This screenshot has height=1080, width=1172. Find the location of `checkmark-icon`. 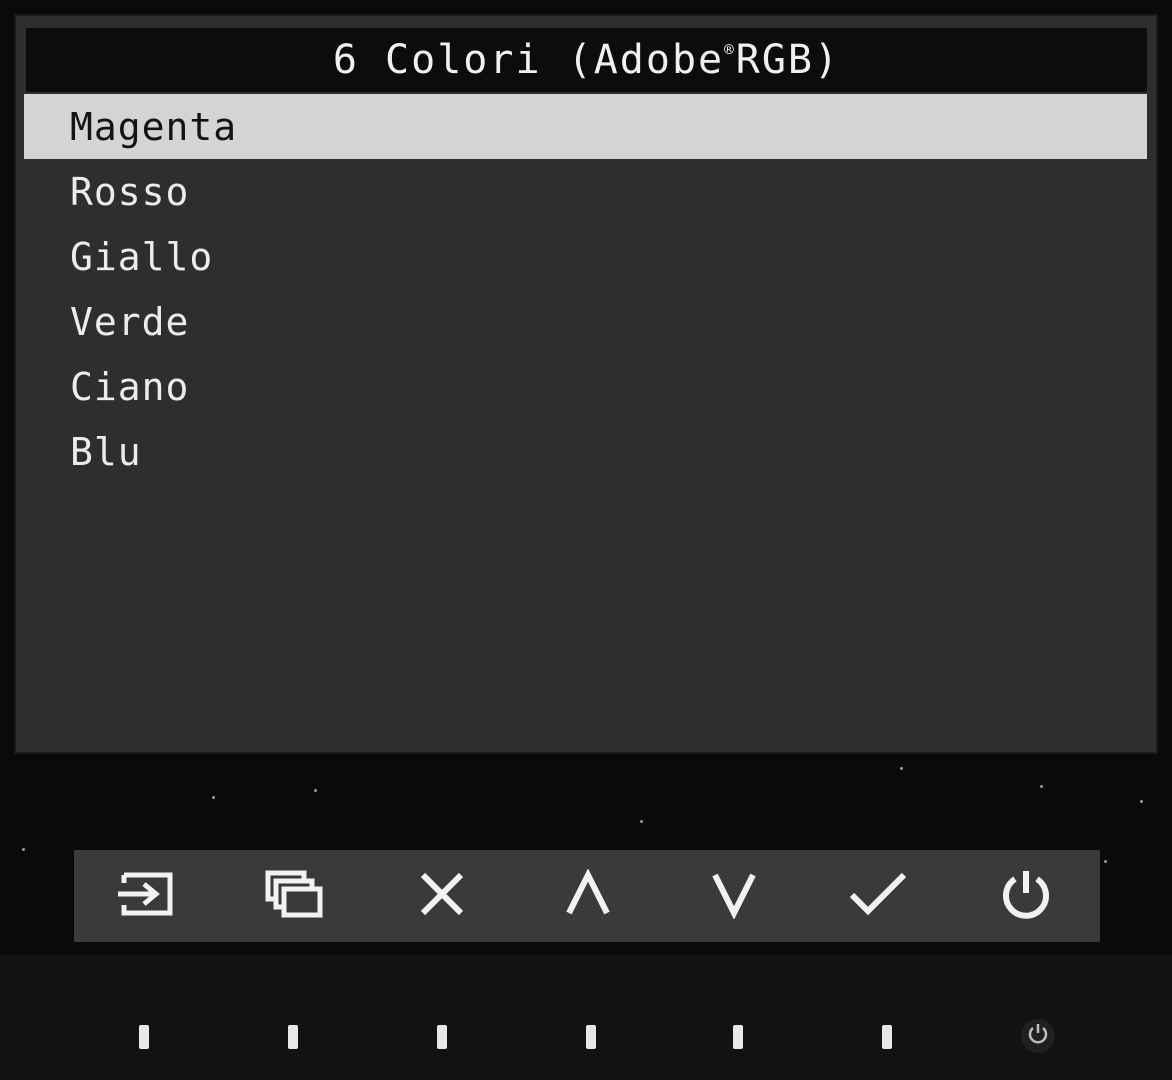

checkmark-icon is located at coordinates (878, 896).